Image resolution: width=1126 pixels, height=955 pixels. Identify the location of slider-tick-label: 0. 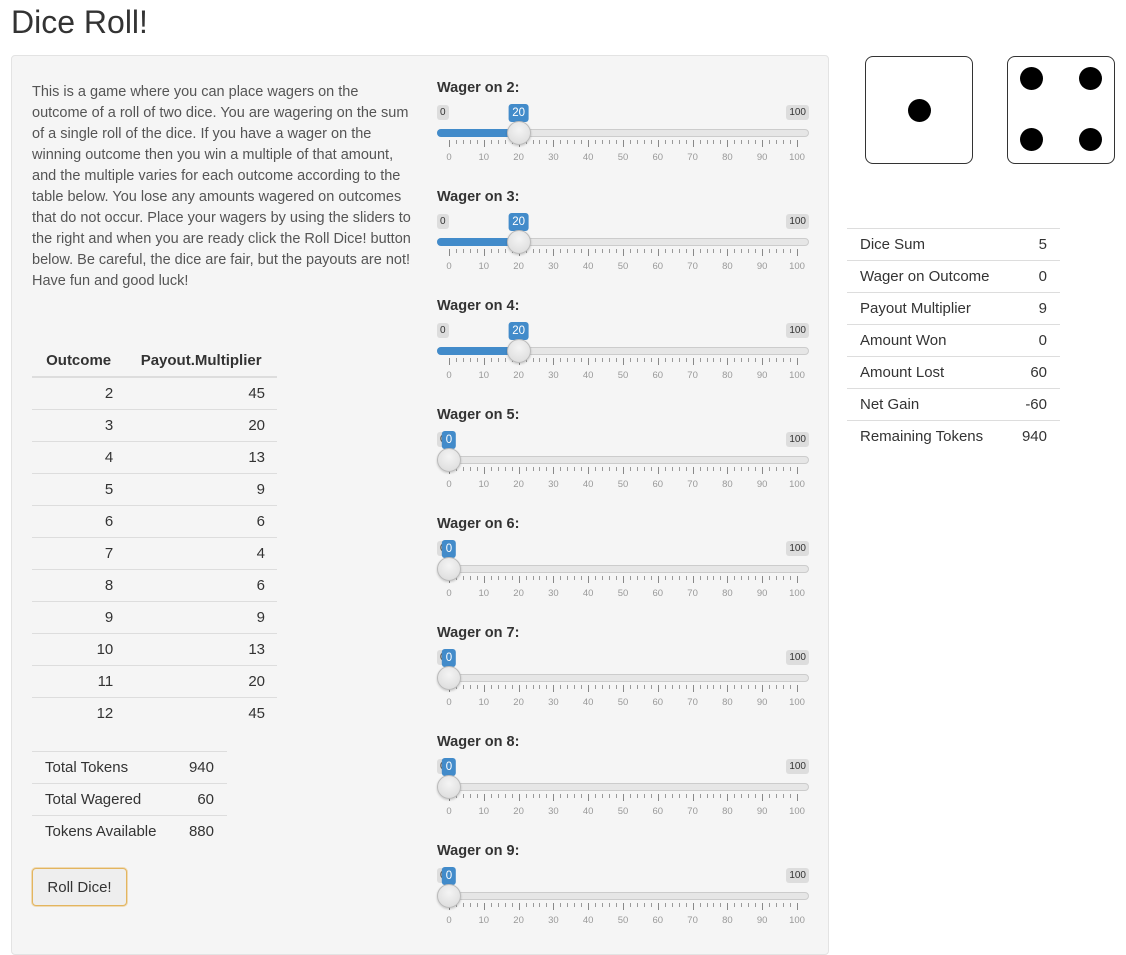
(449, 811).